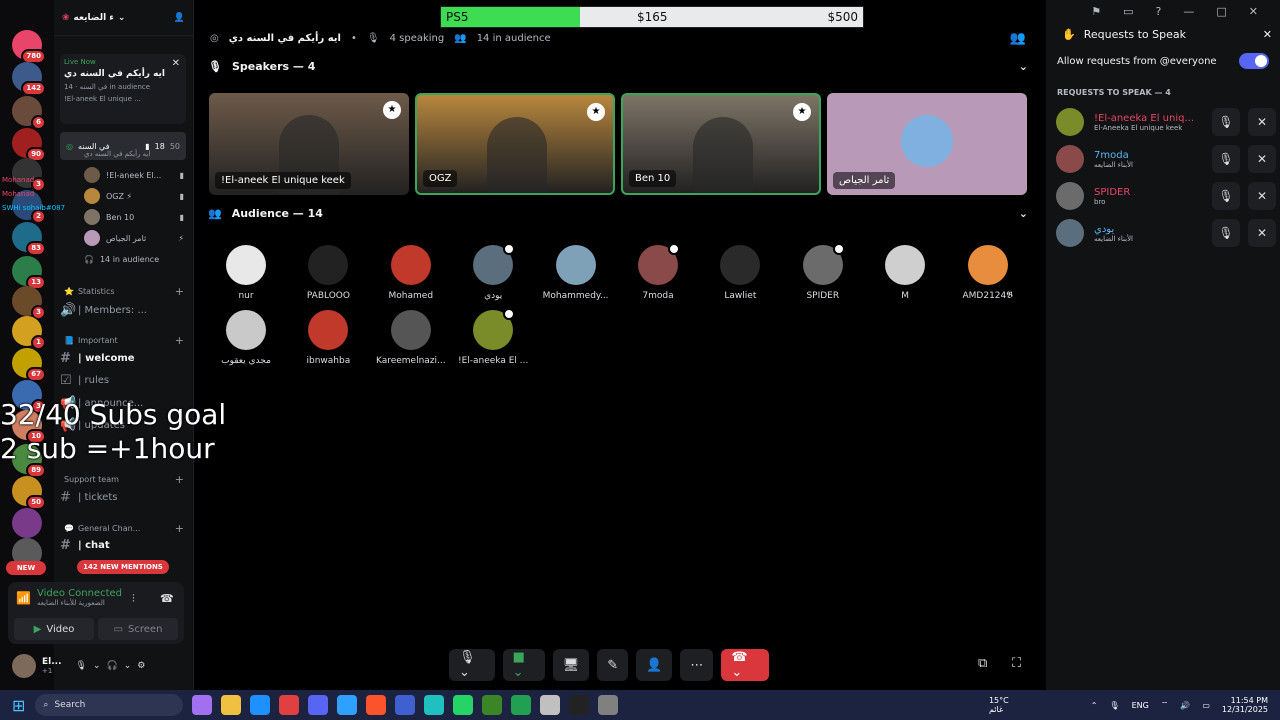  I want to click on help-icon: ?, so click(1159, 11).